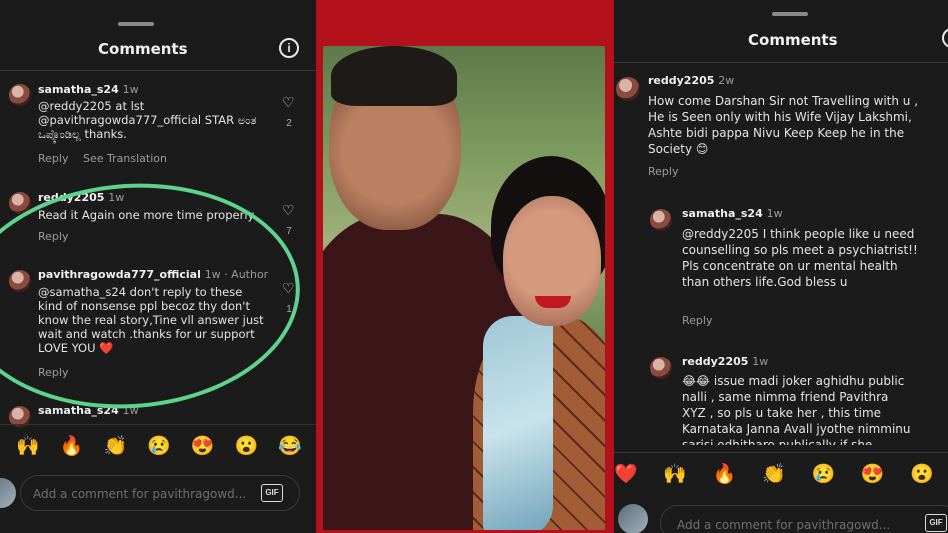 The image size is (948, 533). What do you see at coordinates (289, 231) in the screenshot?
I see `like-count: 7` at bounding box center [289, 231].